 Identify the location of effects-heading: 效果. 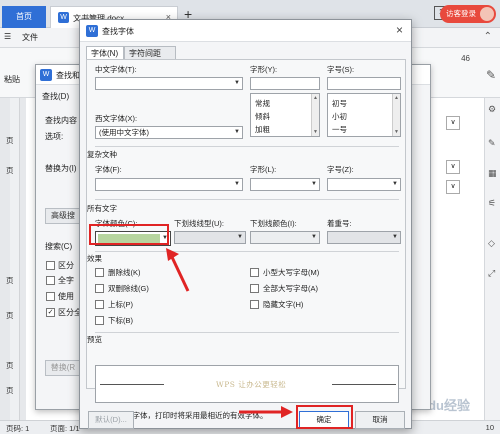
(94, 258).